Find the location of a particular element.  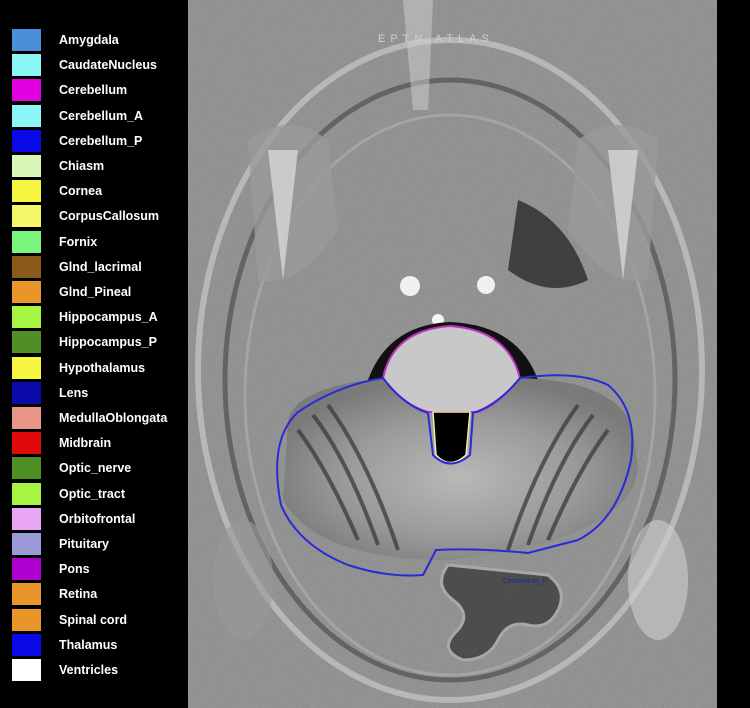

legend-item: Glnd_lacrimal is located at coordinates (77, 266).